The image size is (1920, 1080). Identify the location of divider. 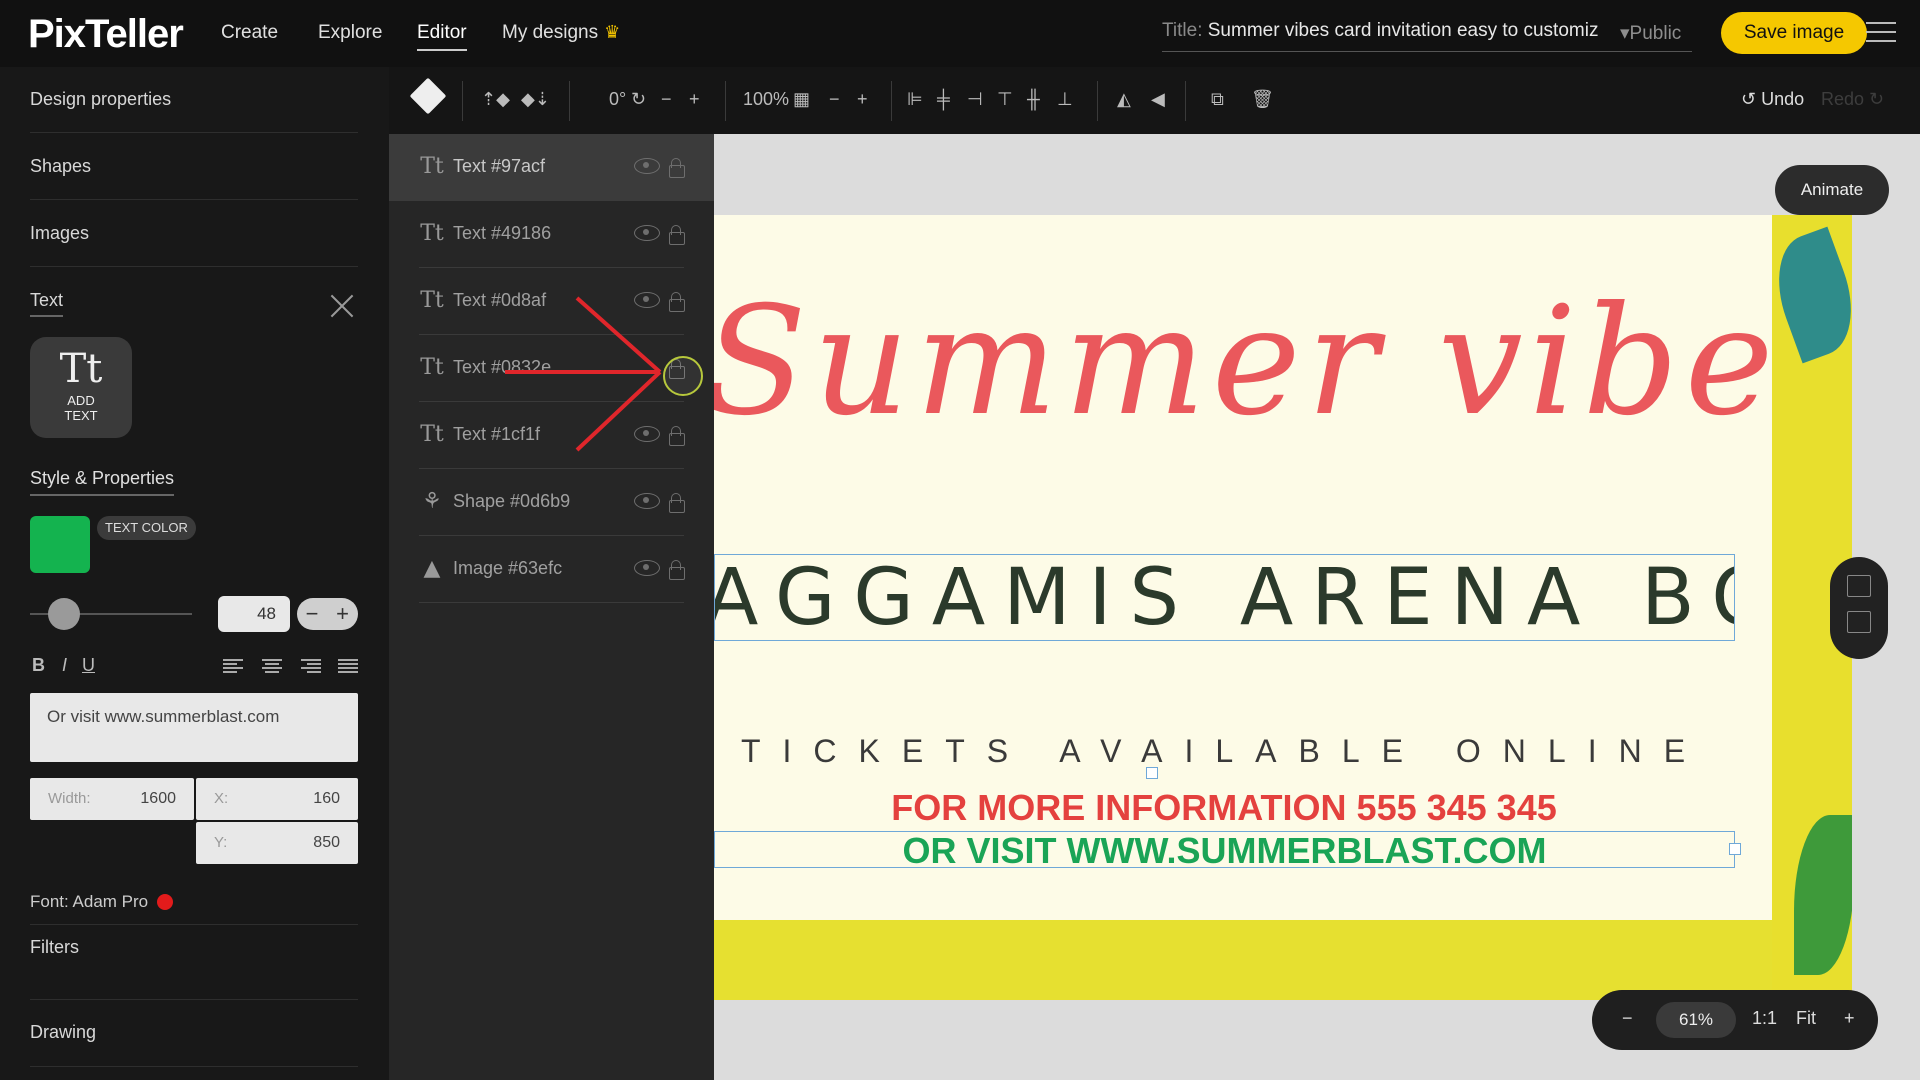
(194, 199).